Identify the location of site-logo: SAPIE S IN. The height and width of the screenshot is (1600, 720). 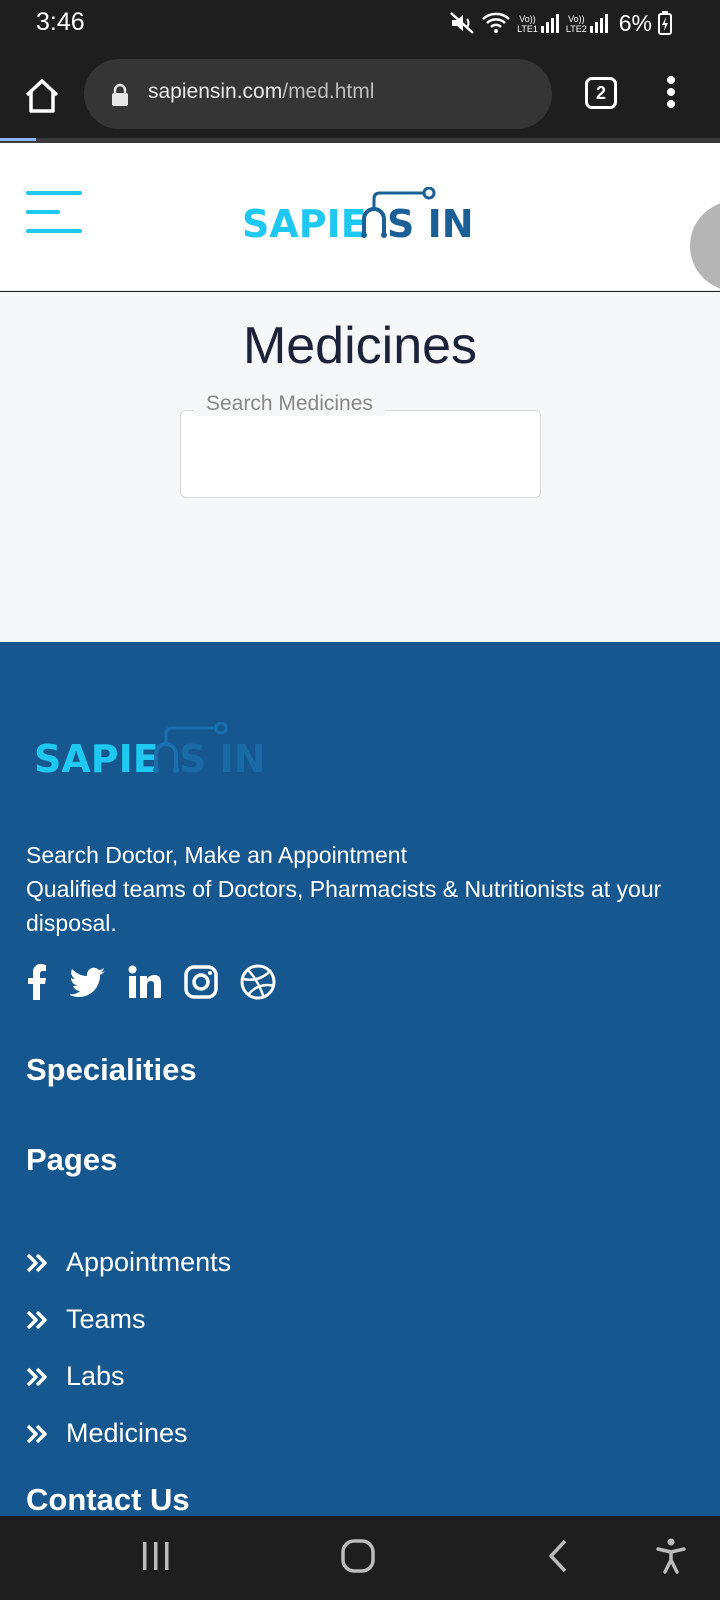
(362, 217).